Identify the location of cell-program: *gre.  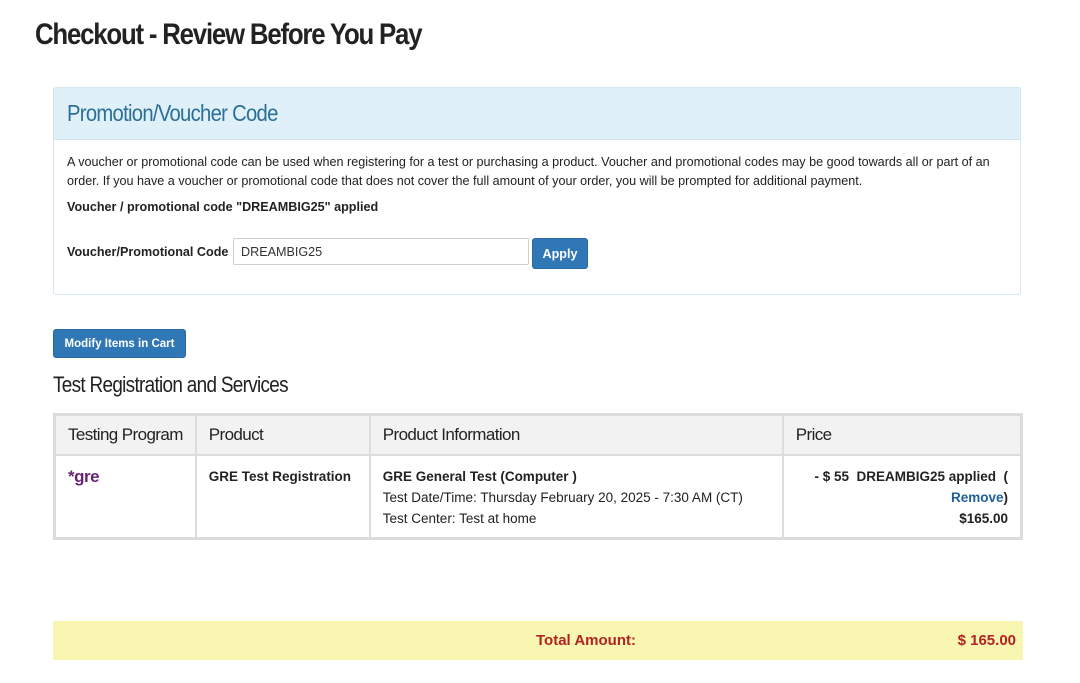
(125, 497).